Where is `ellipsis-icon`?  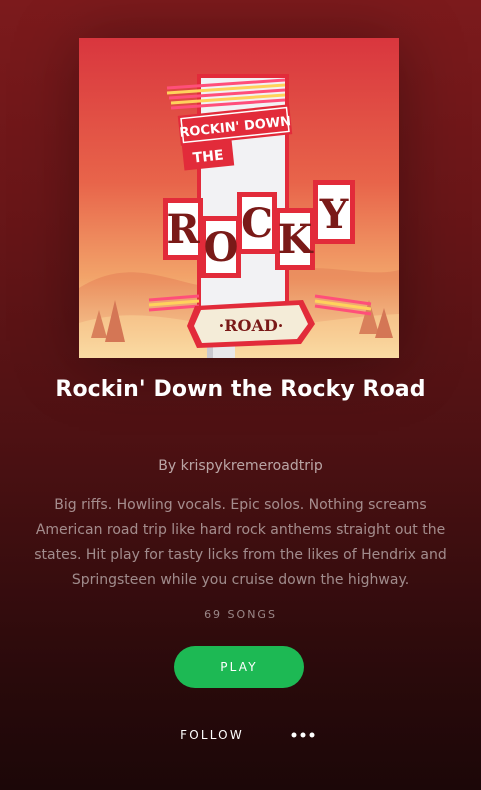 ellipsis-icon is located at coordinates (303, 735).